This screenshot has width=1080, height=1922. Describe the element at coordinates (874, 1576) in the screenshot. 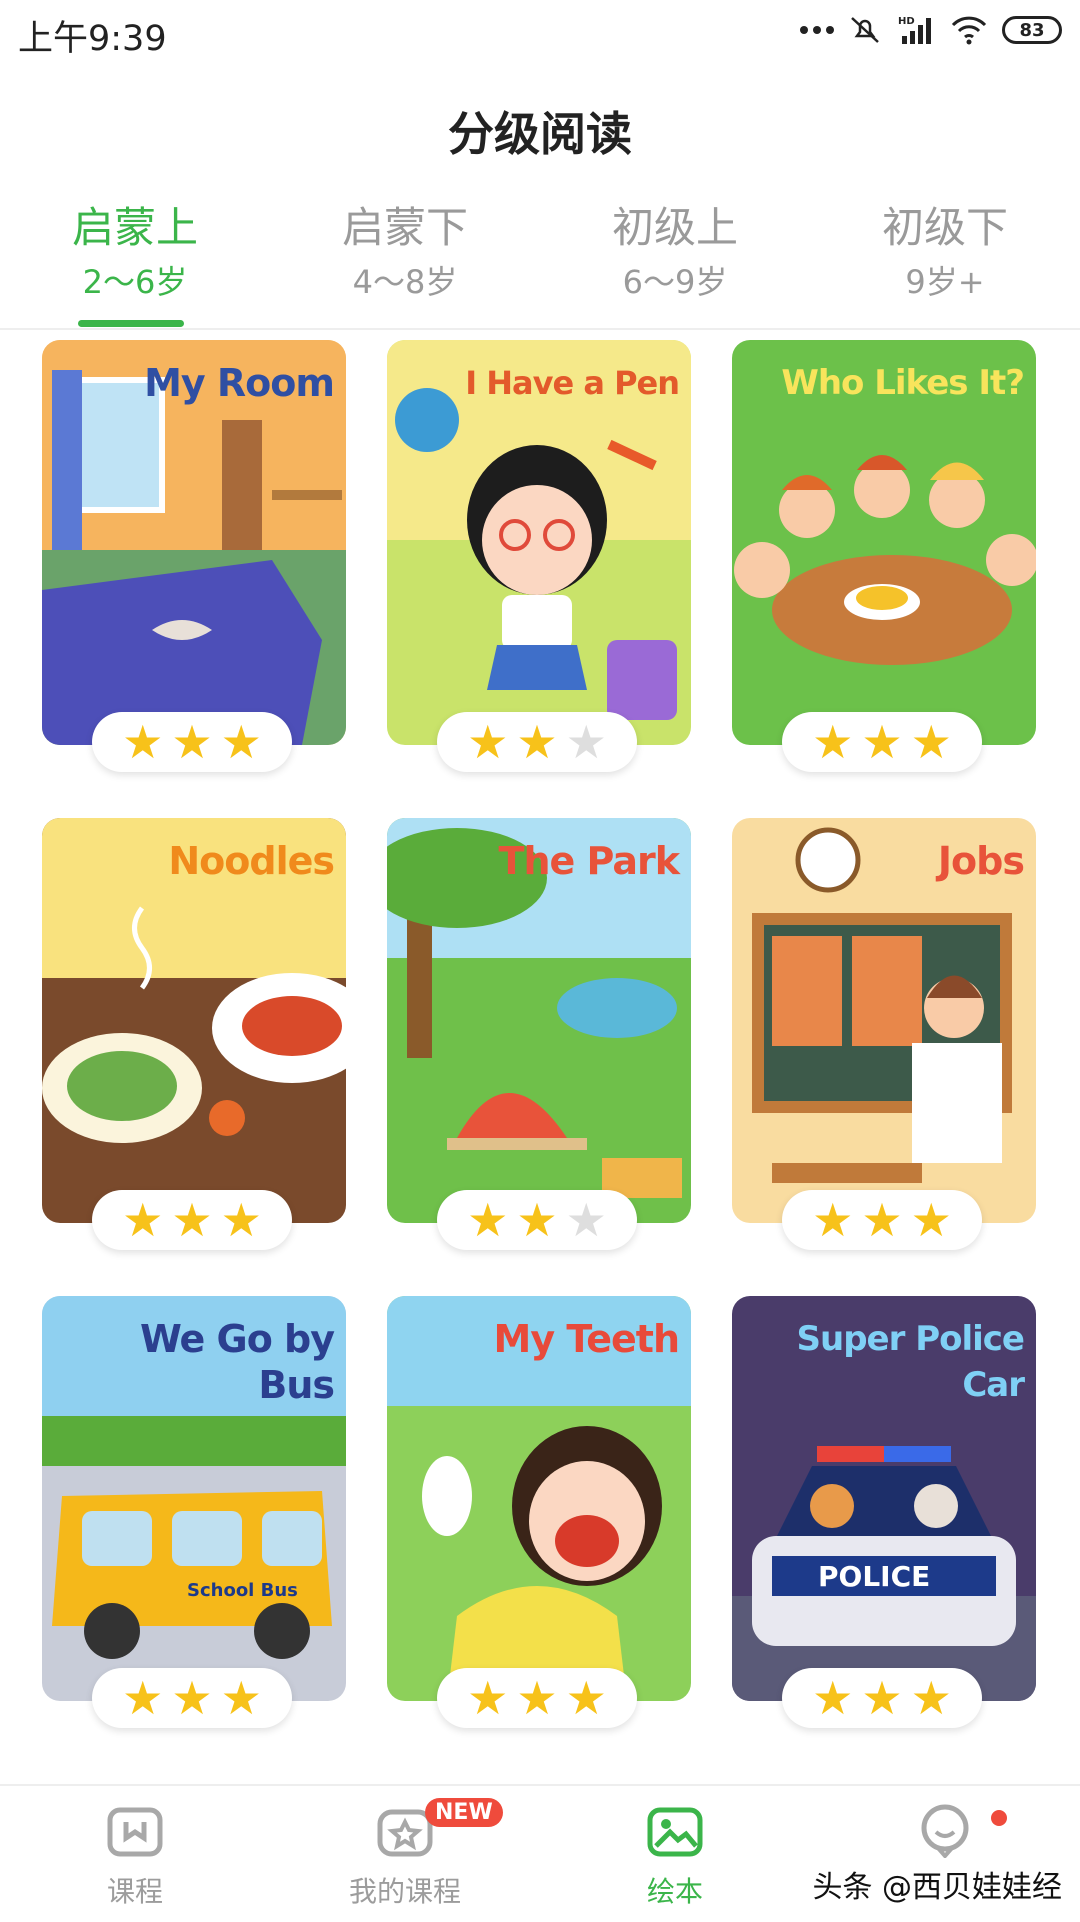

I see `svg-text: POLICE` at that location.